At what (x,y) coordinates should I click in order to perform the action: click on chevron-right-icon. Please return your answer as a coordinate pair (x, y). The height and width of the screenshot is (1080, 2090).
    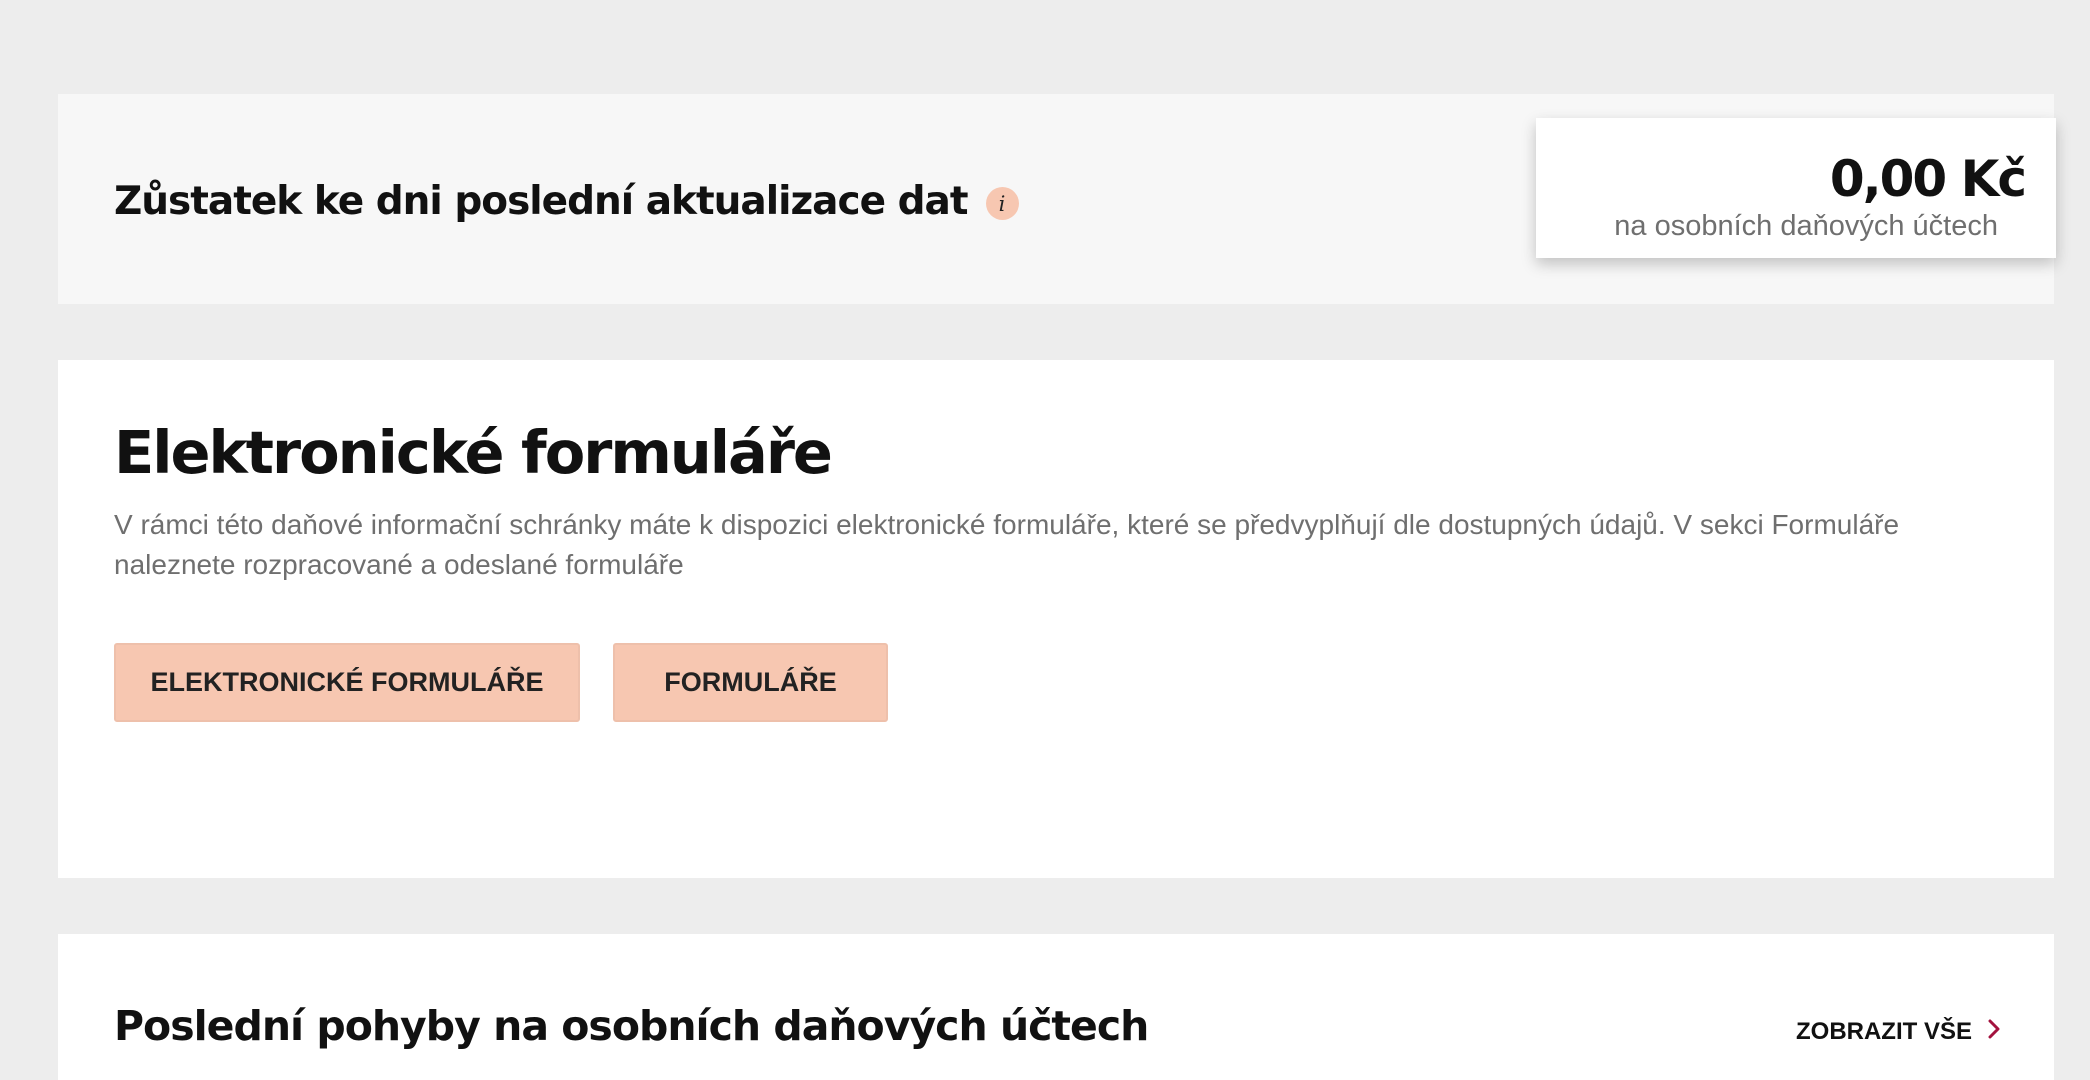
    Looking at the image, I should click on (1994, 1032).